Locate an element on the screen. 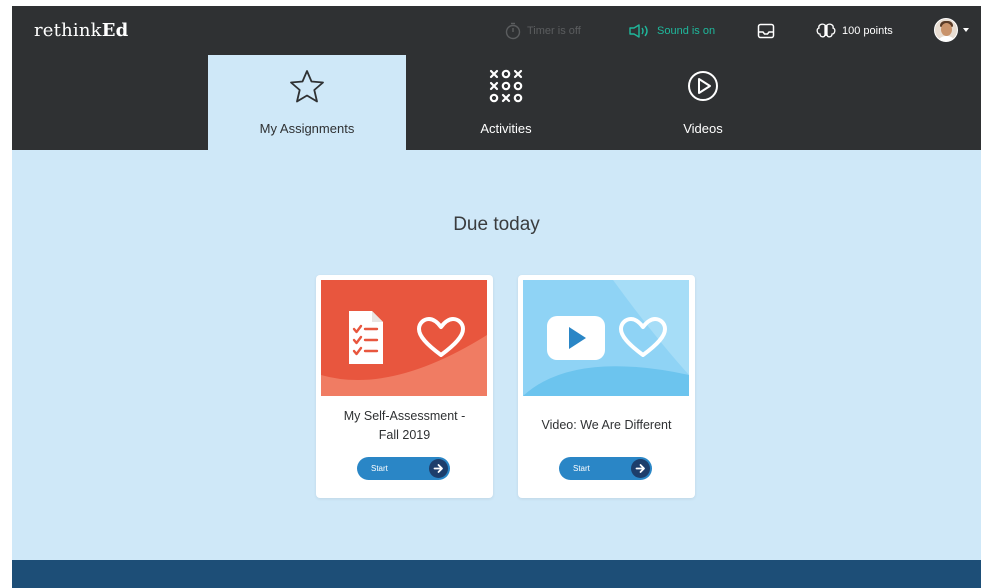 The height and width of the screenshot is (588, 981). profile-menu is located at coordinates (951, 30).